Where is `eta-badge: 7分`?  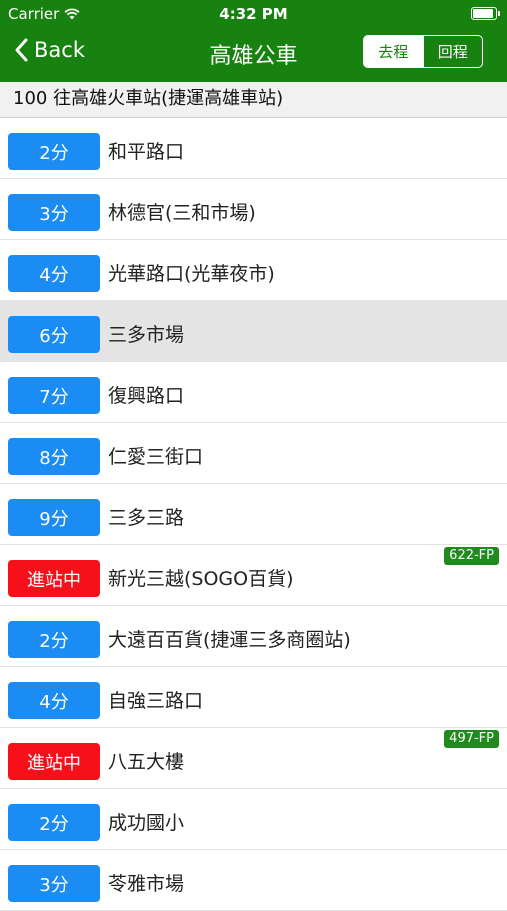 eta-badge: 7分 is located at coordinates (54, 395).